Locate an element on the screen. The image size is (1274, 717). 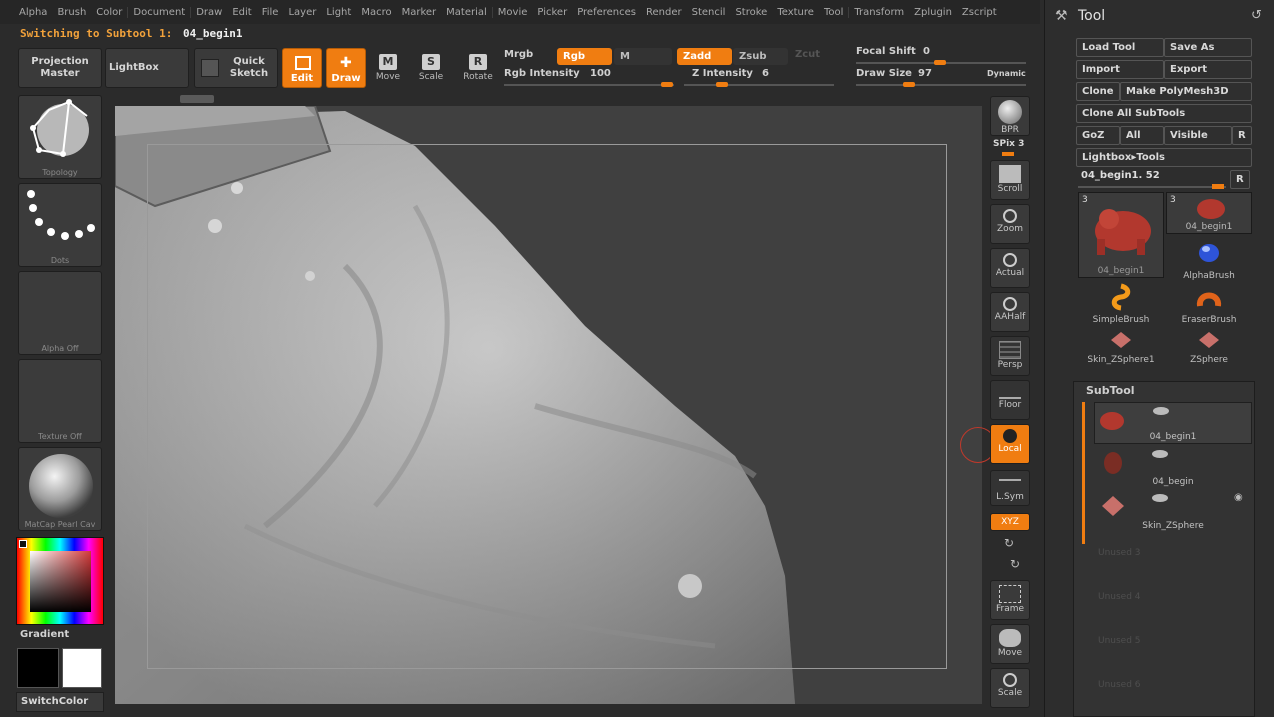
zcut-button: Zcut is located at coordinates (807, 54).